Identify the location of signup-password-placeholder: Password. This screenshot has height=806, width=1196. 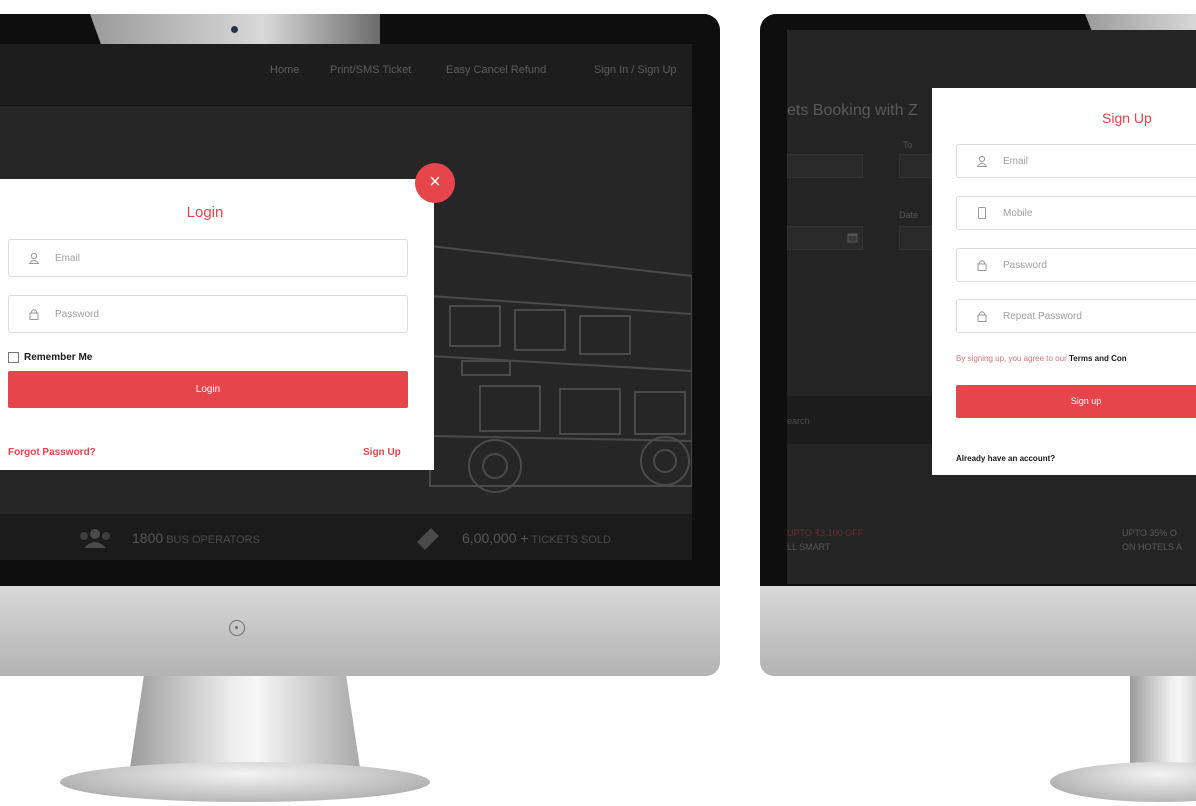
(1025, 265).